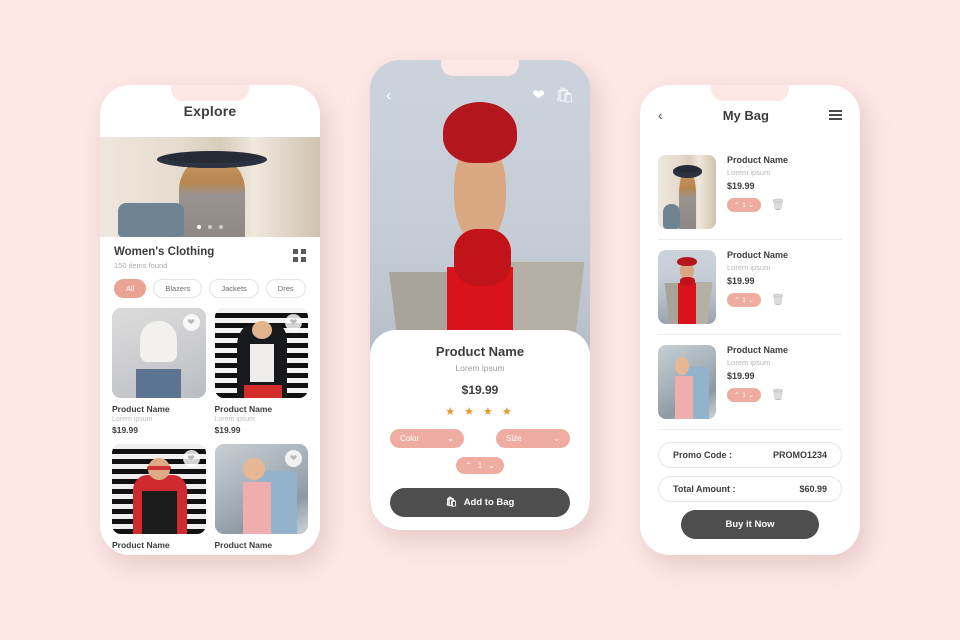 Image resolution: width=960 pixels, height=640 pixels. Describe the element at coordinates (164, 258) in the screenshot. I see `category-text-group: Women's Clothing 150 items found` at that location.